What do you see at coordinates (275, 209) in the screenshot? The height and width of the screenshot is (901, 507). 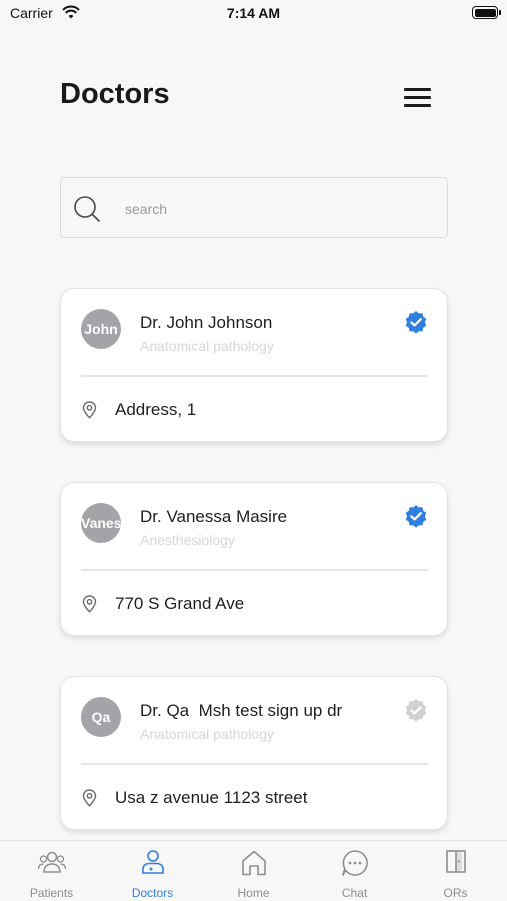 I see `search-input` at bounding box center [275, 209].